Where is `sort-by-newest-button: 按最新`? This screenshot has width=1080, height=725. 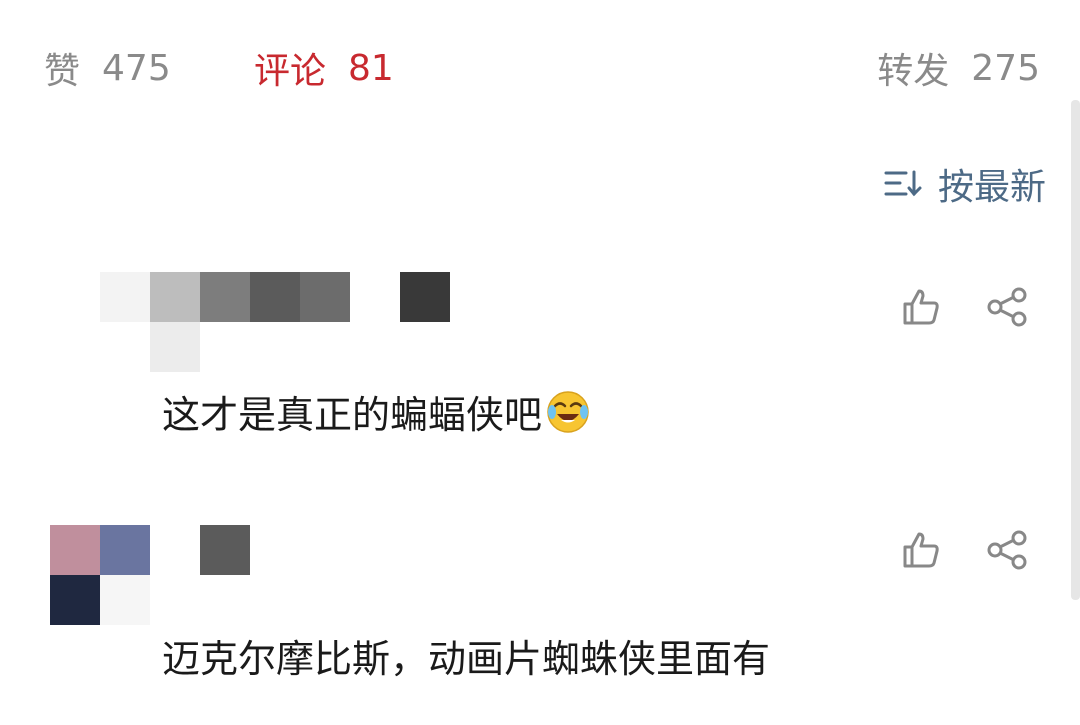 sort-by-newest-button: 按最新 is located at coordinates (965, 184).